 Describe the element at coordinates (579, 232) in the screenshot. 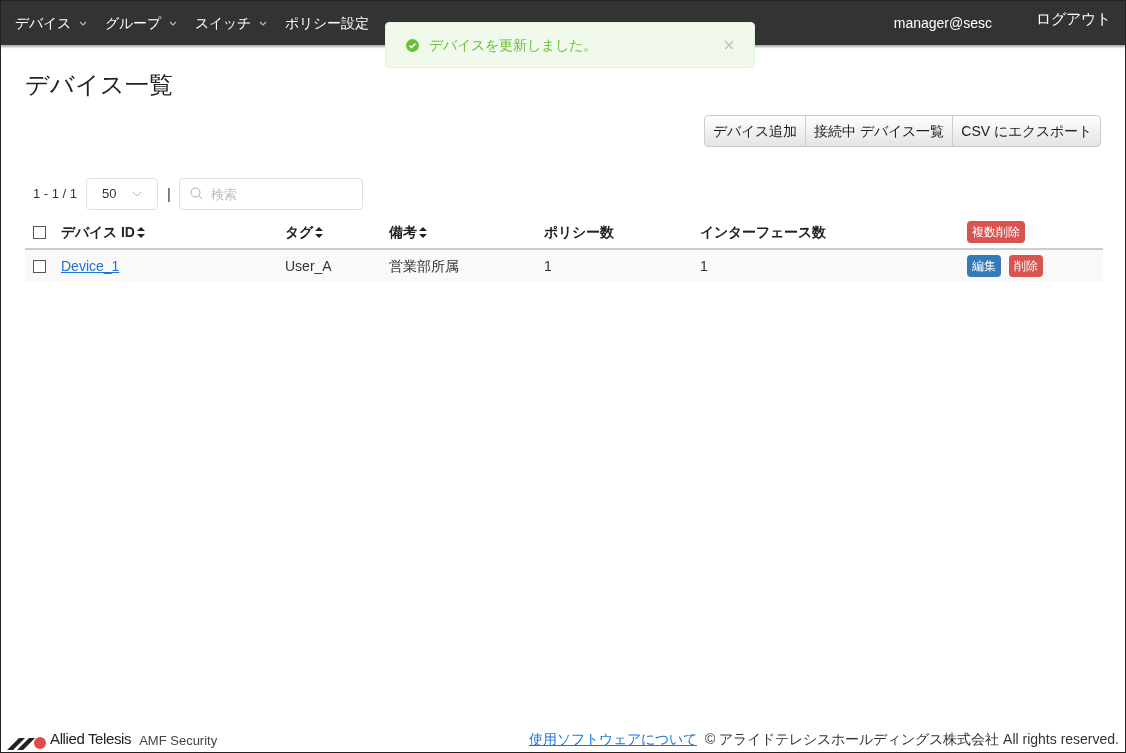

I see `column-header: ポリシー数` at that location.